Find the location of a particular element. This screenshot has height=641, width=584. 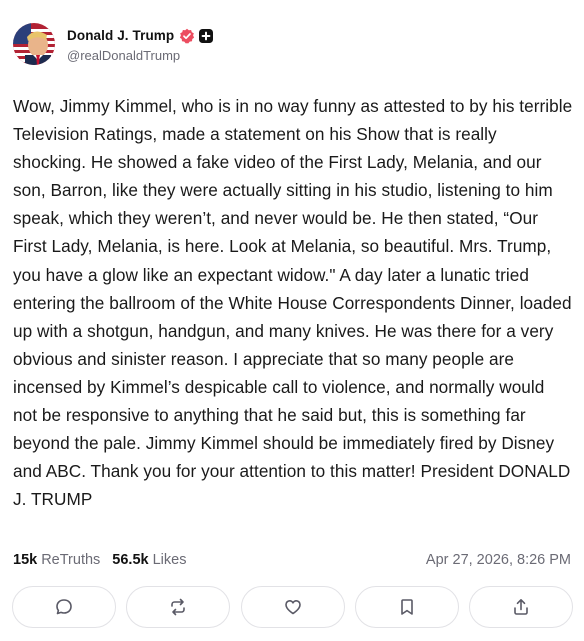

handle: @realDonaldTrump is located at coordinates (140, 55).